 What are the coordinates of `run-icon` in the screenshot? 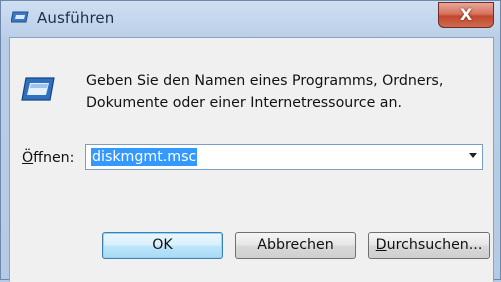 It's located at (20, 17).